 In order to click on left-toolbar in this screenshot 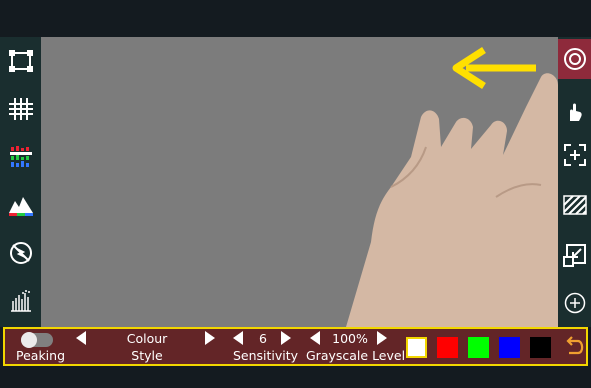, I will do `click(20, 182)`.